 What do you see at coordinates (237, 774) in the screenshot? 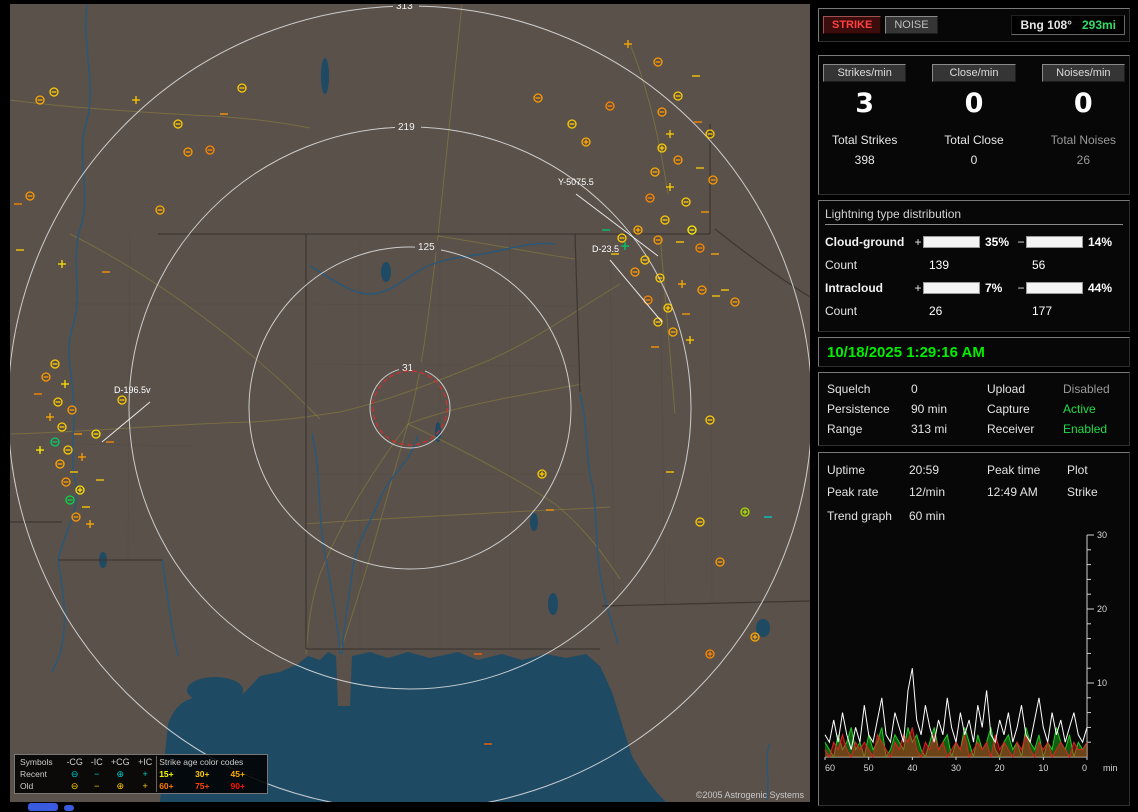
I see `age-45: 45+` at bounding box center [237, 774].